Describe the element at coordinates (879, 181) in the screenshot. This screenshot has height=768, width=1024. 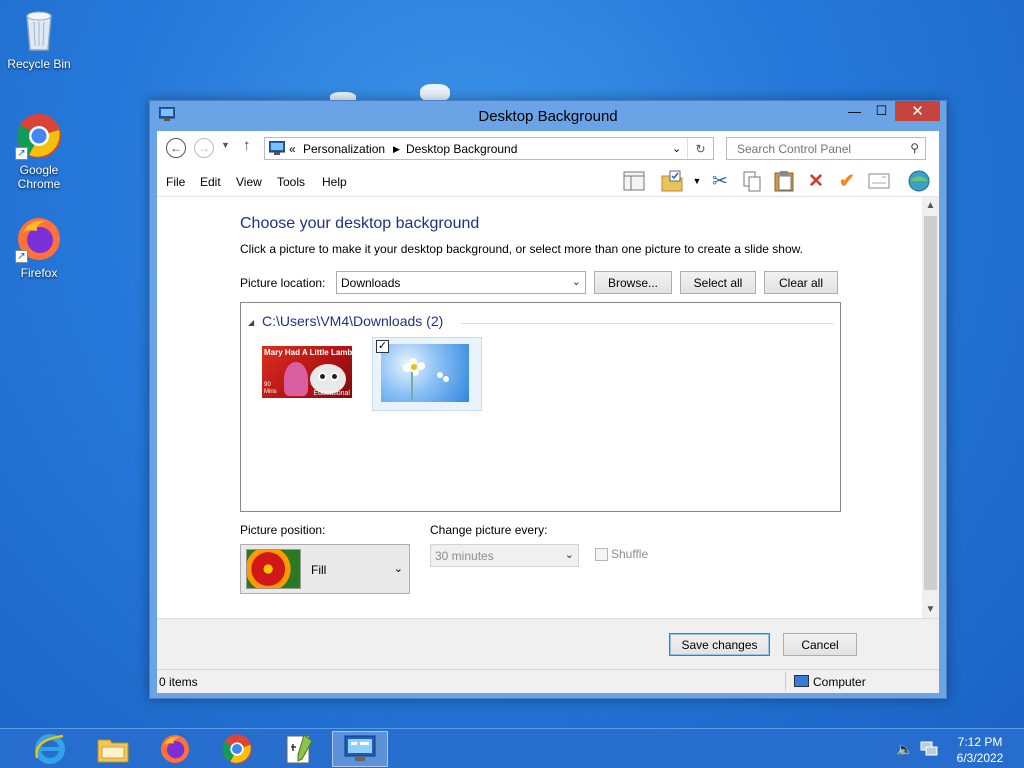
I see `email-icon` at that location.